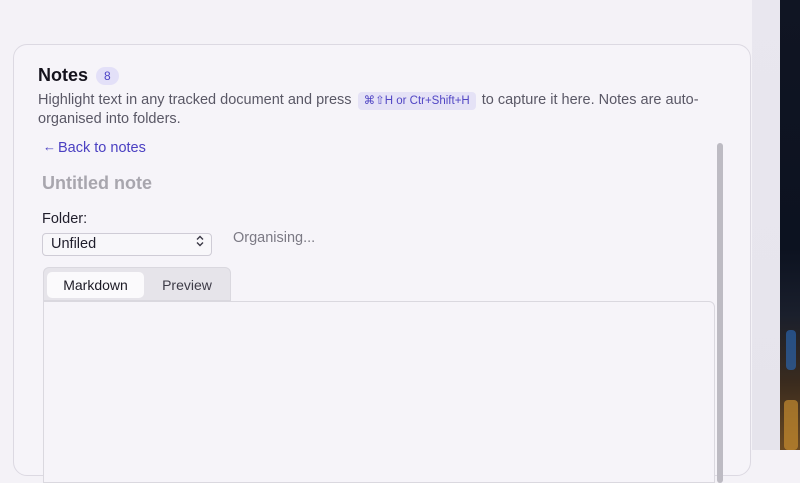  What do you see at coordinates (102, 148) in the screenshot?
I see `back-link-label: Back to notes` at bounding box center [102, 148].